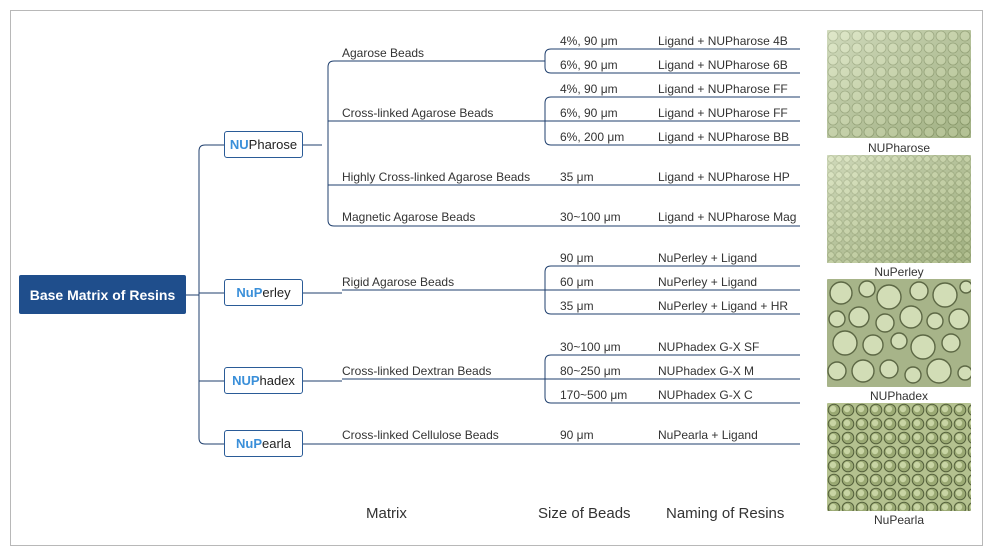  I want to click on brand-node-nupearla: NuP earla, so click(263, 443).